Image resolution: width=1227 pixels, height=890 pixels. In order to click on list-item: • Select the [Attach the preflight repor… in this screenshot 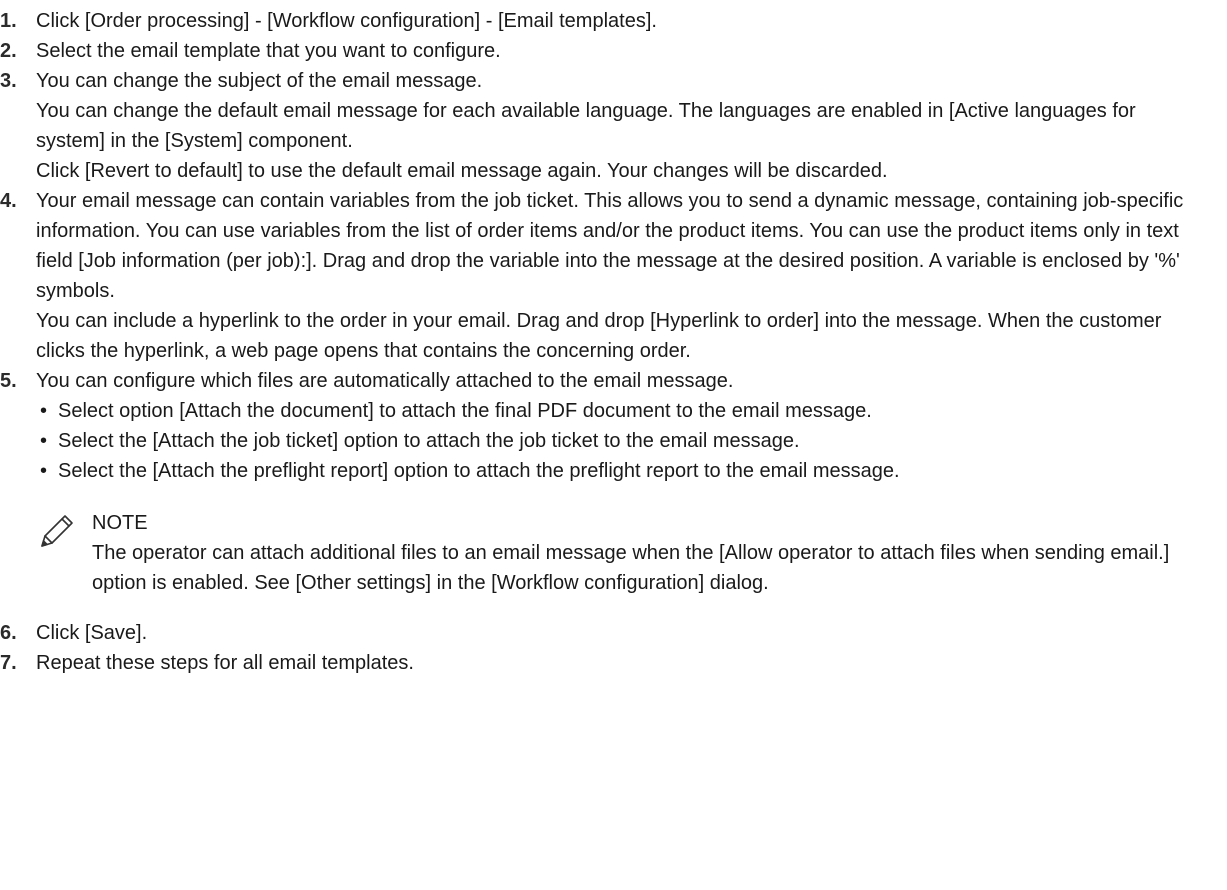, I will do `click(621, 471)`.